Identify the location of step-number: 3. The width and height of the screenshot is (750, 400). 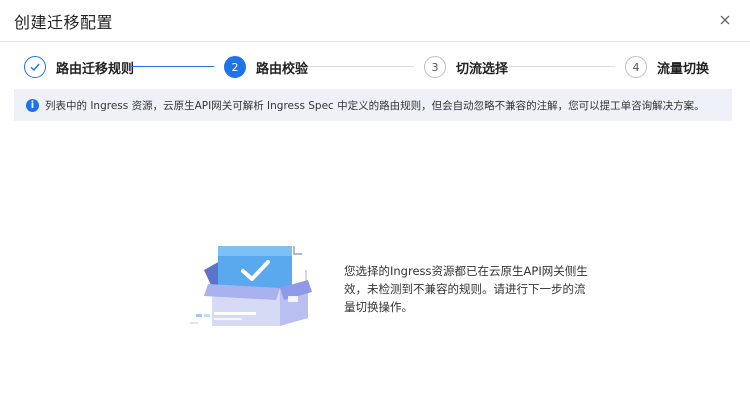
(435, 67).